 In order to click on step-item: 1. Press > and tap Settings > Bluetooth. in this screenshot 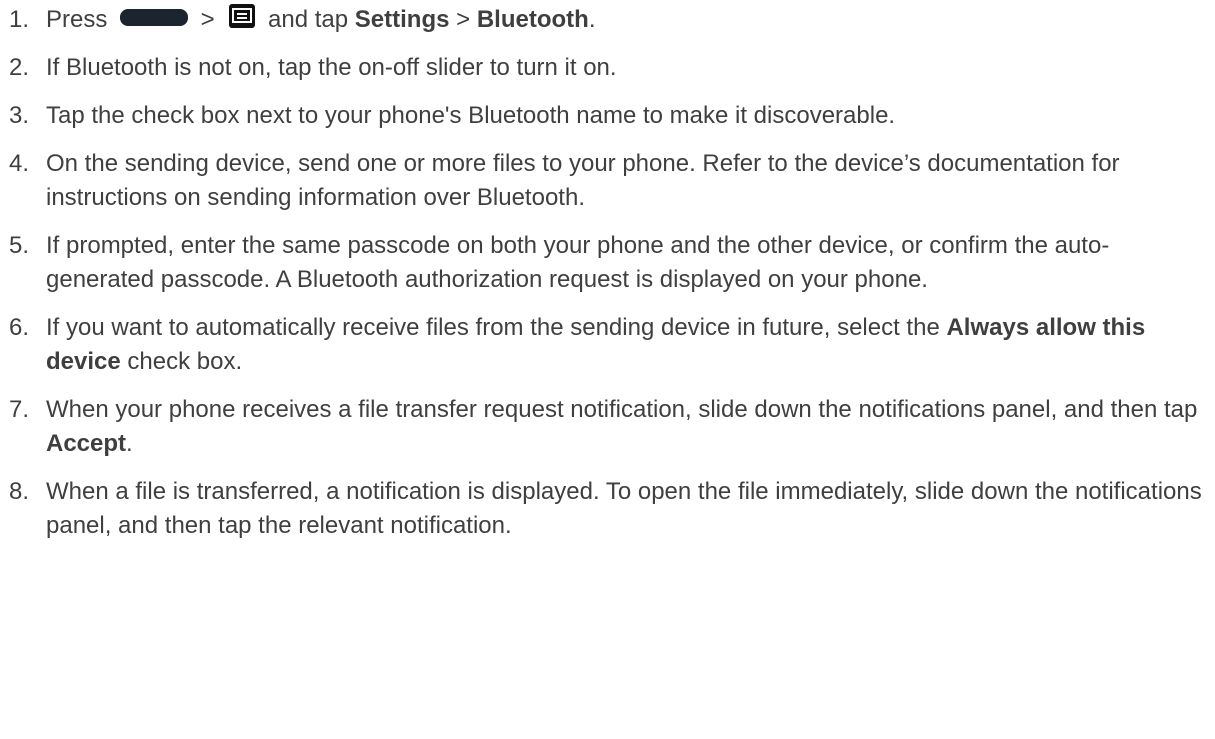, I will do `click(603, 20)`.